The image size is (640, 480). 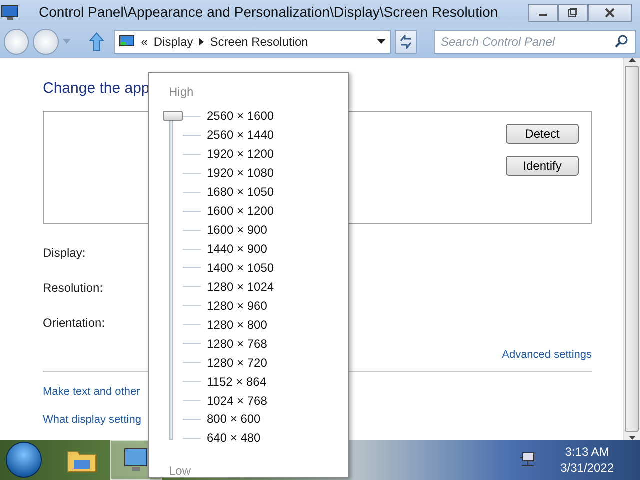 What do you see at coordinates (237, 230) in the screenshot?
I see `resolution-option: 1600 × 900` at bounding box center [237, 230].